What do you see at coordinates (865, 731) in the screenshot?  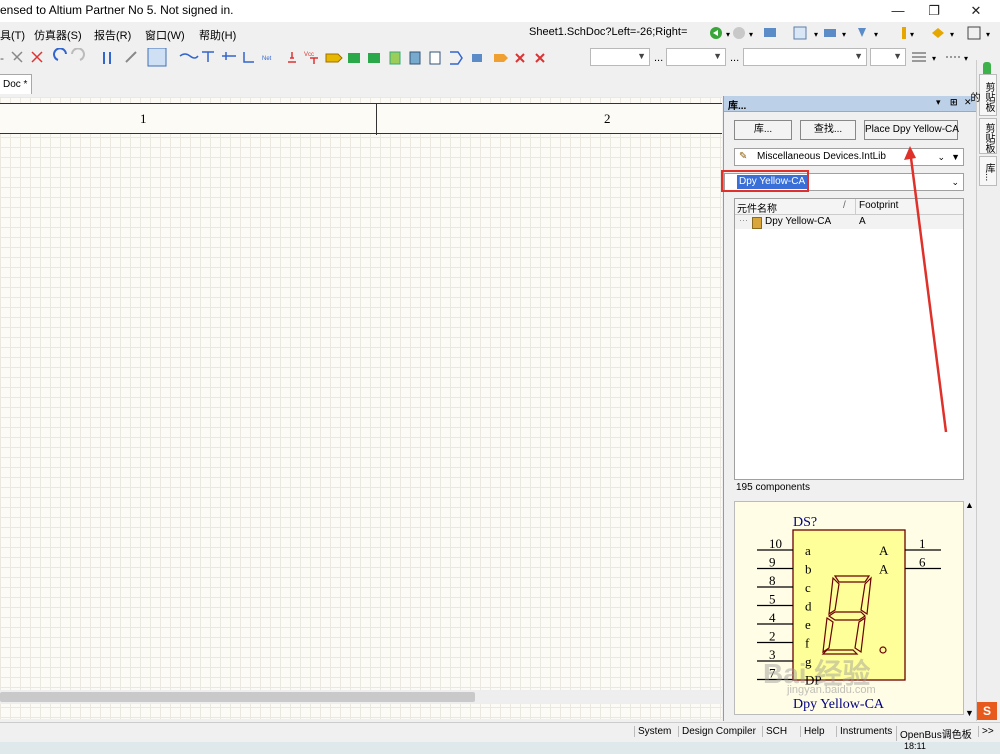 I see `status-instruments: Instruments` at bounding box center [865, 731].